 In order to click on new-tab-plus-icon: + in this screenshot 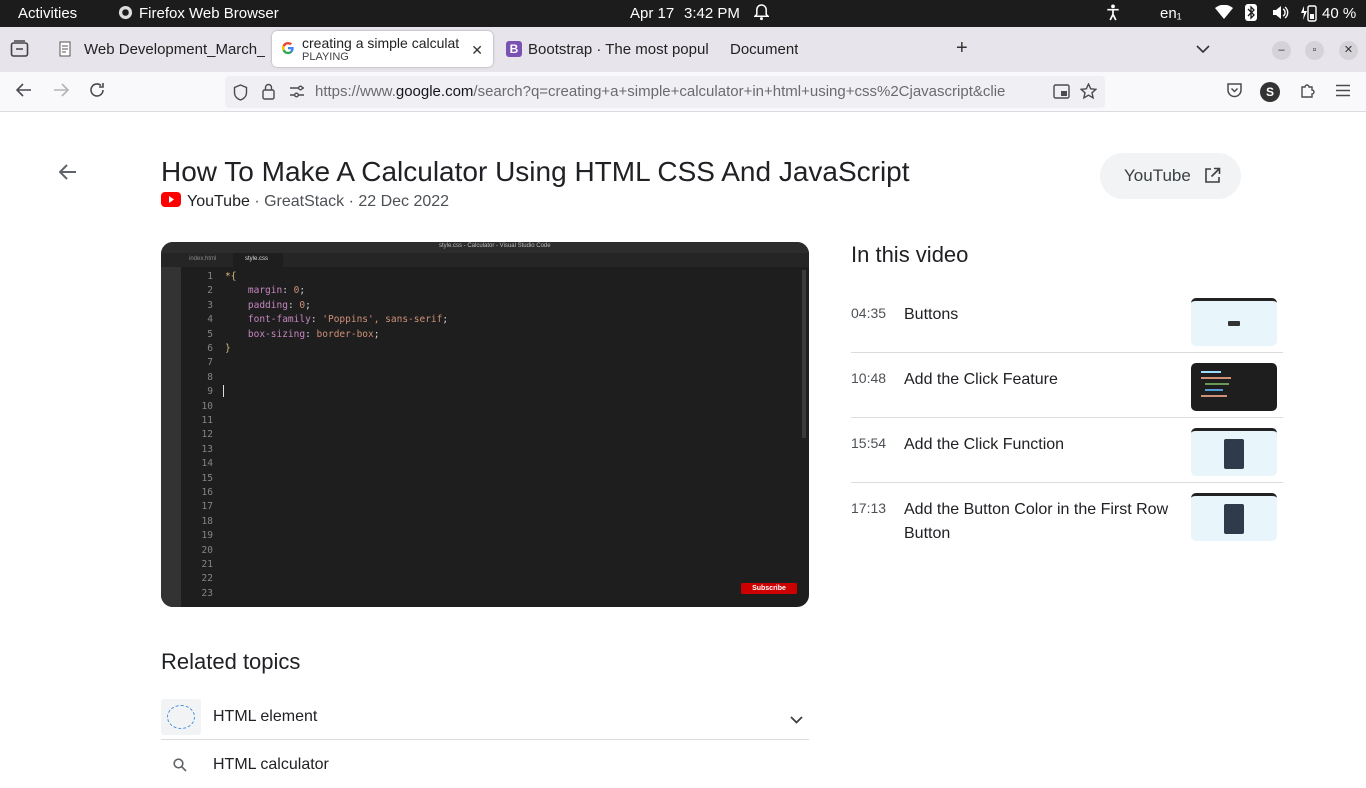, I will do `click(962, 48)`.